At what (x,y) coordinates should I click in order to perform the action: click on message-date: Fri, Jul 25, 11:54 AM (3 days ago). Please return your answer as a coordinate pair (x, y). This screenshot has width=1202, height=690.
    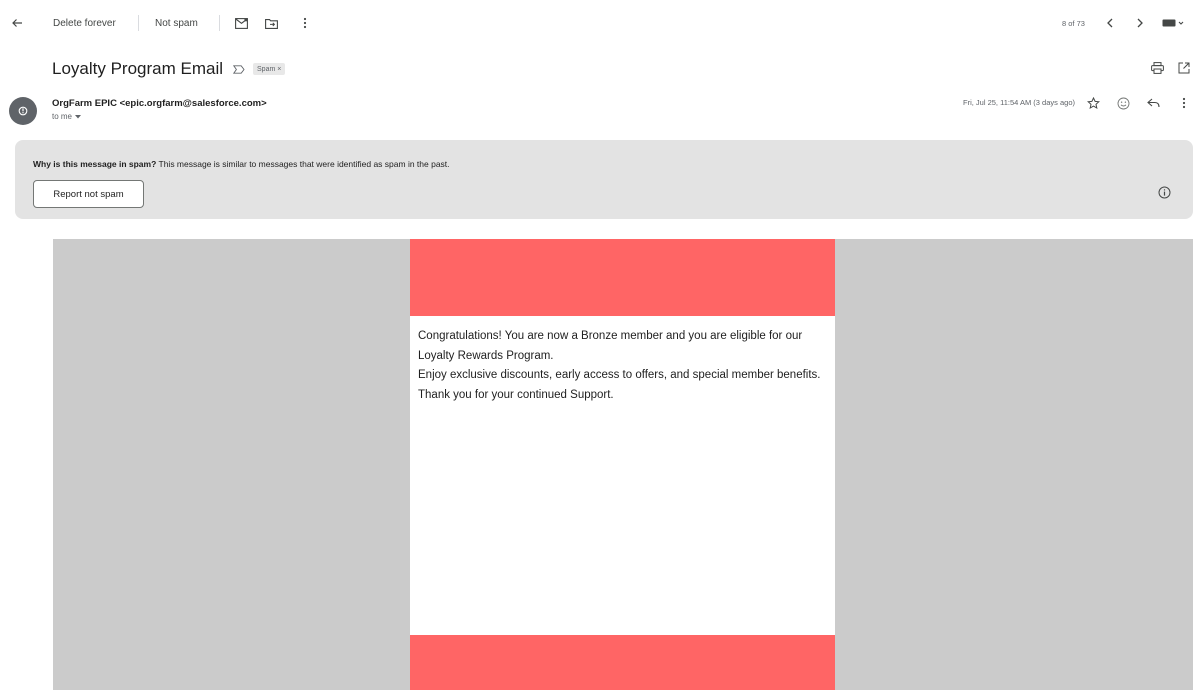
    Looking at the image, I should click on (1019, 102).